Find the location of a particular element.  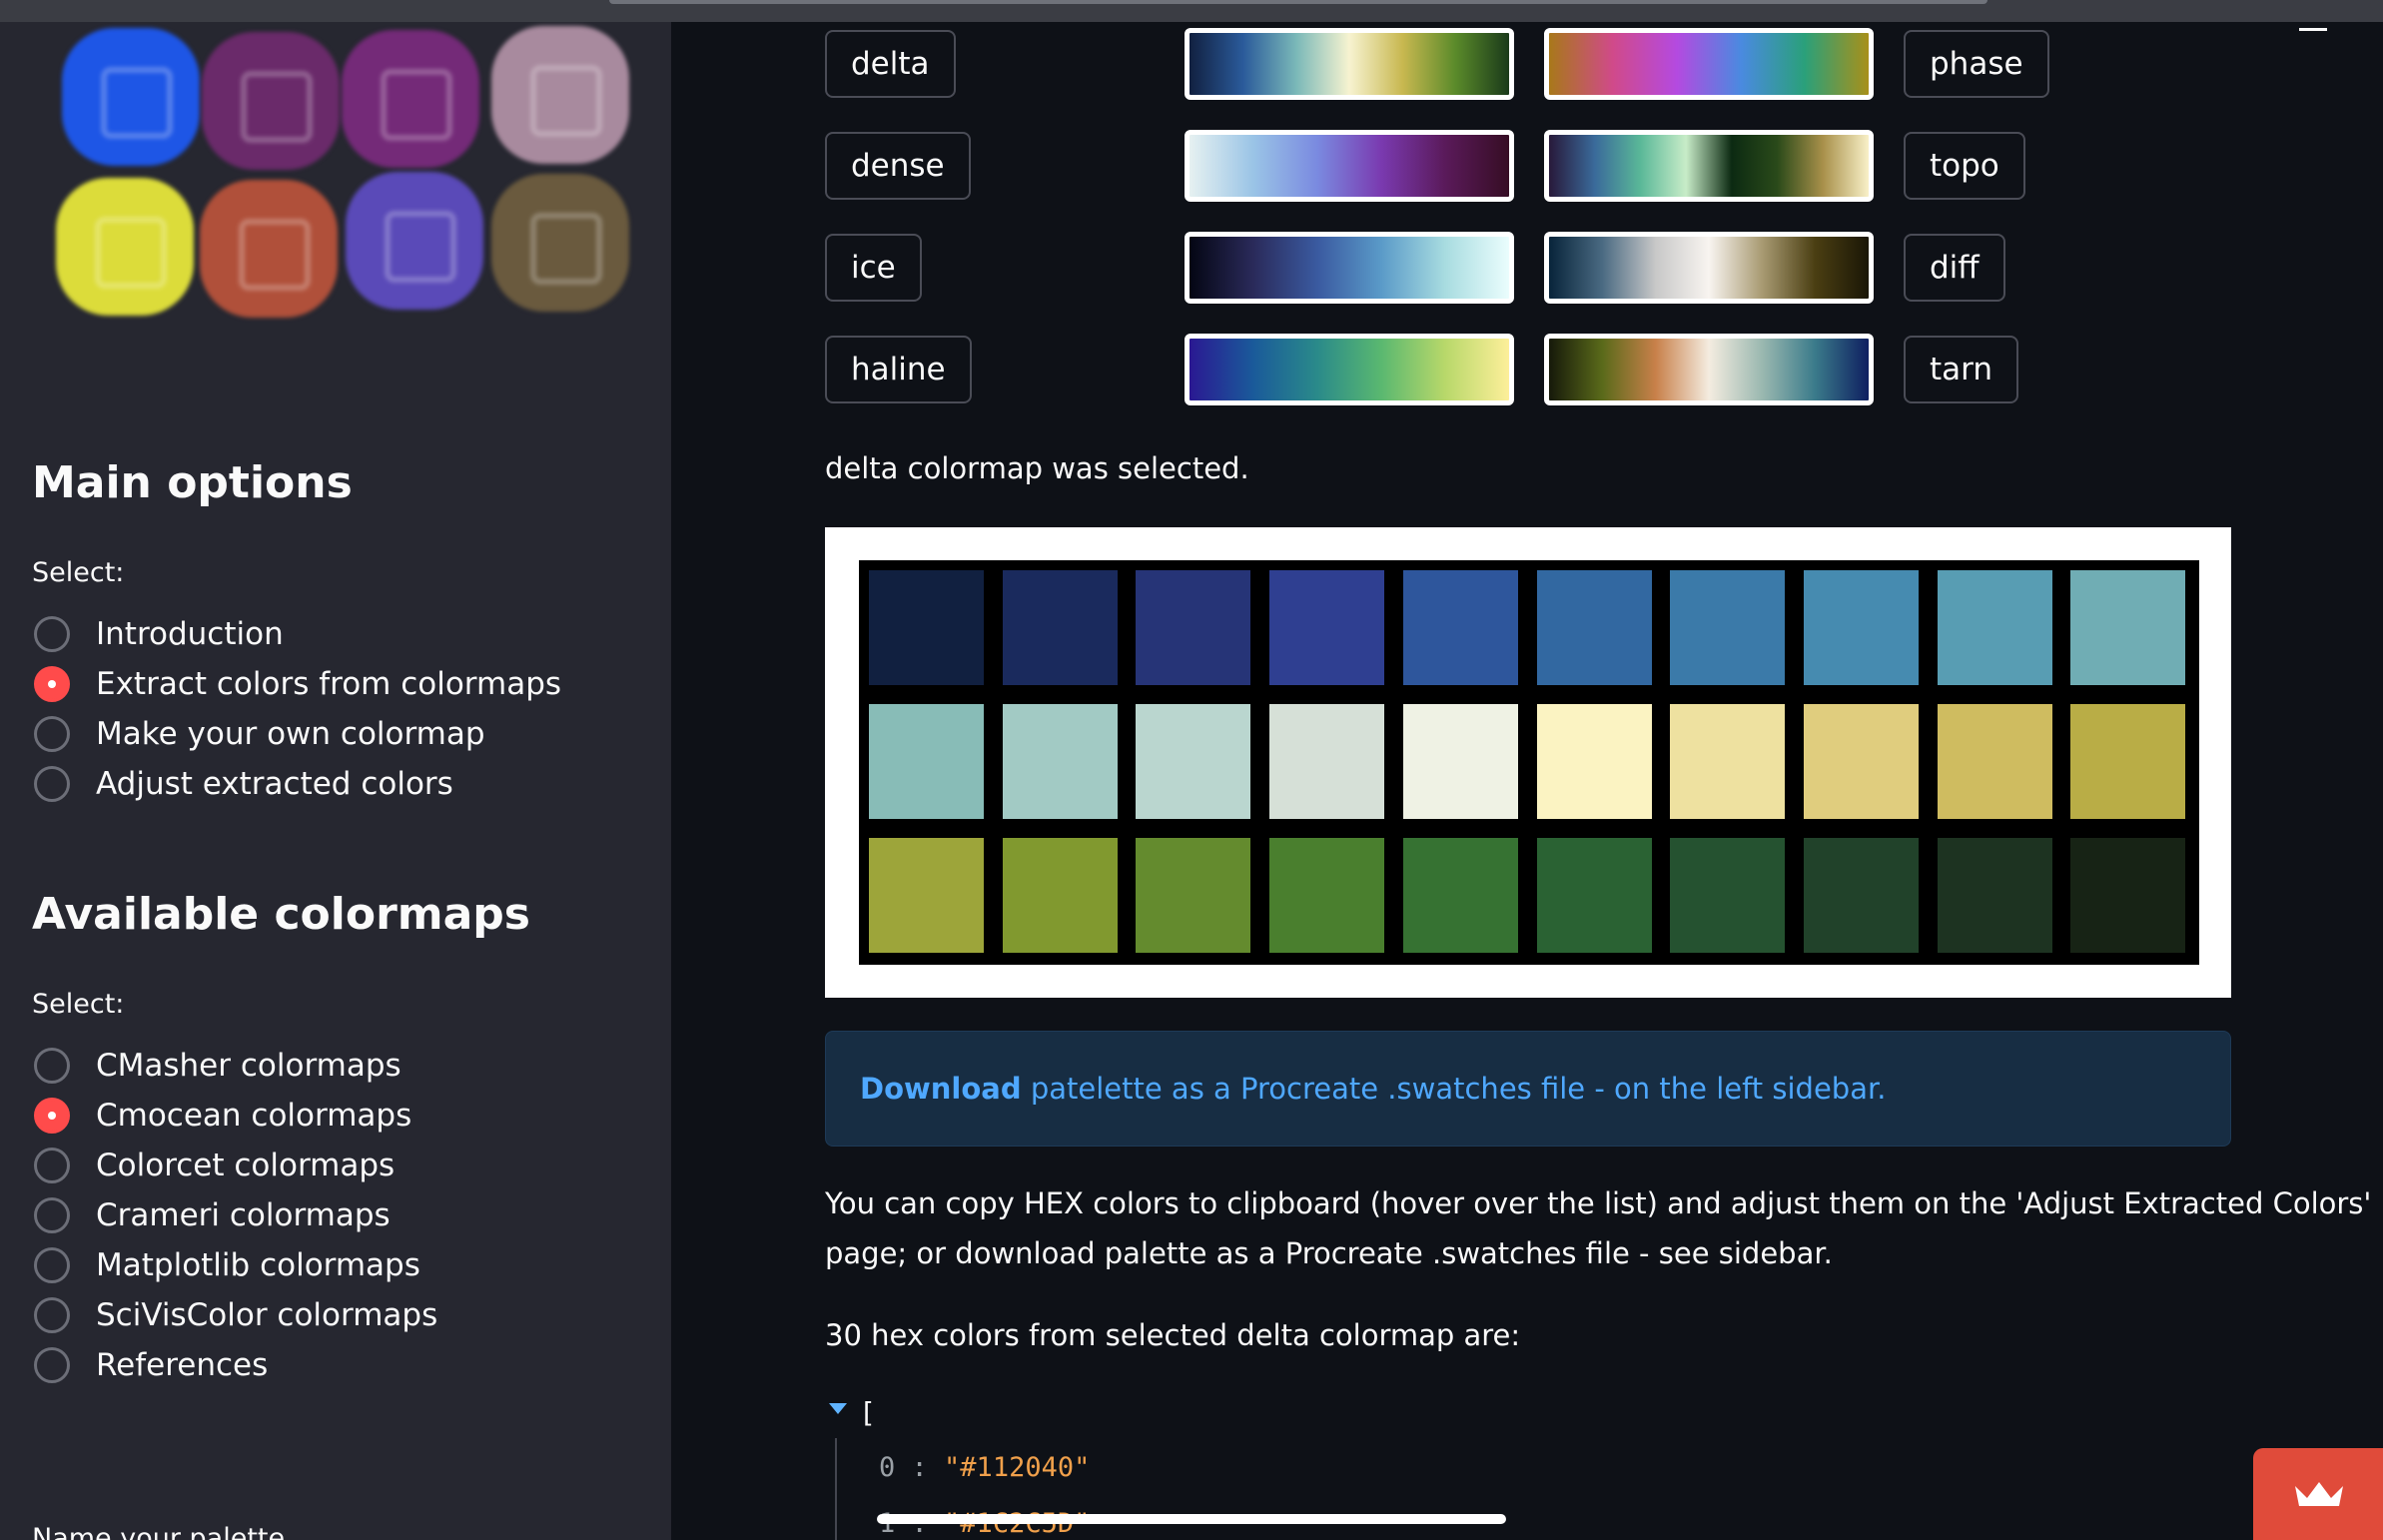

colormap-family-option-label: CMasher colormaps is located at coordinates (248, 1066).